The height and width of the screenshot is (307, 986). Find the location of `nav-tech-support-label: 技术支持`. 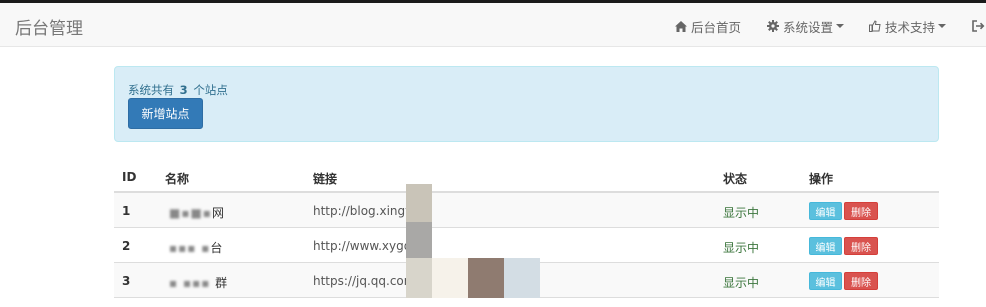

nav-tech-support-label: 技术支持 is located at coordinates (910, 27).